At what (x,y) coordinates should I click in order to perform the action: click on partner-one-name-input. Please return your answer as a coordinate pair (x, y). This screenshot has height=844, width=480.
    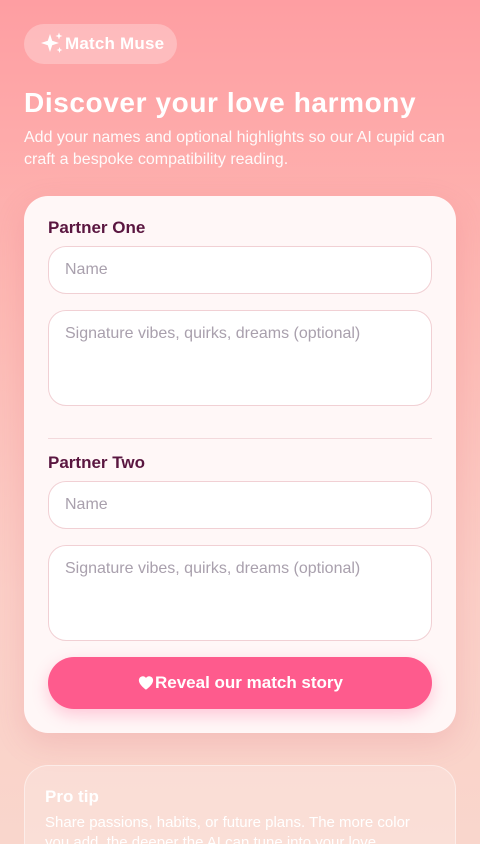
    Looking at the image, I should click on (240, 270).